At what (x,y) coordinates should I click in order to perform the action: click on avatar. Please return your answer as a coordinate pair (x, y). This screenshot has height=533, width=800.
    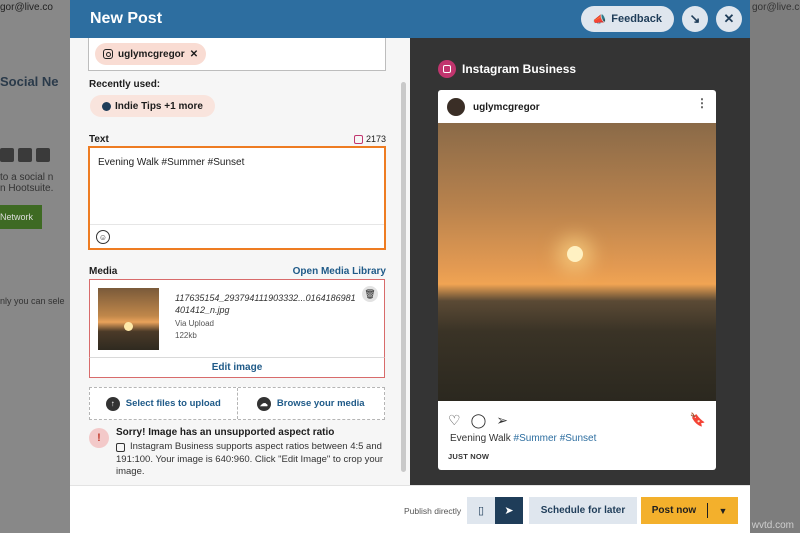
    Looking at the image, I should click on (456, 107).